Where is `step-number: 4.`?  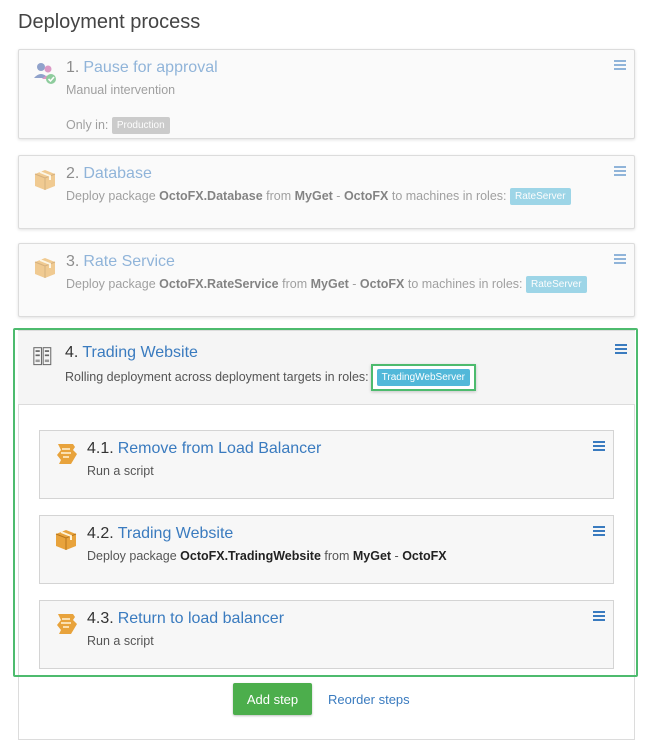 step-number: 4. is located at coordinates (72, 352).